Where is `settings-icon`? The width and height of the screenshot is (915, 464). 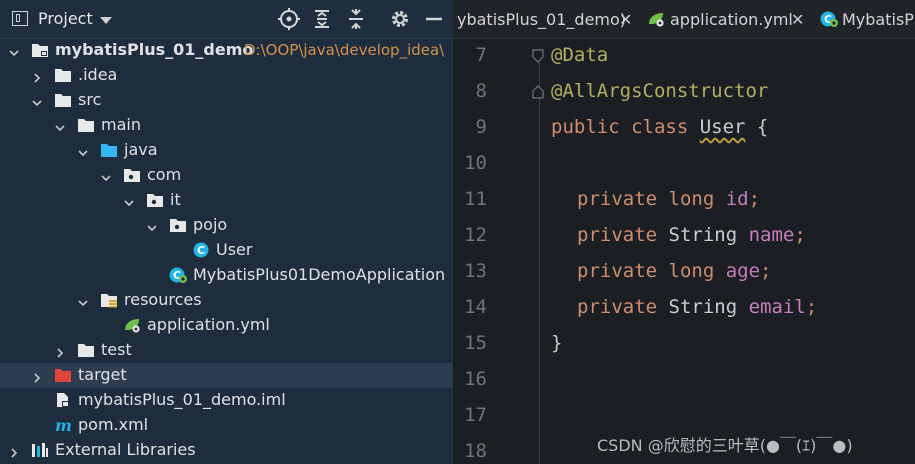
settings-icon is located at coordinates (400, 19).